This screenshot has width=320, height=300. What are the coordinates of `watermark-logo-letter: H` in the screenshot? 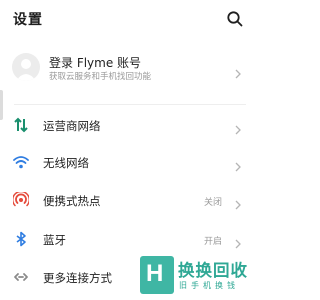 It's located at (155, 273).